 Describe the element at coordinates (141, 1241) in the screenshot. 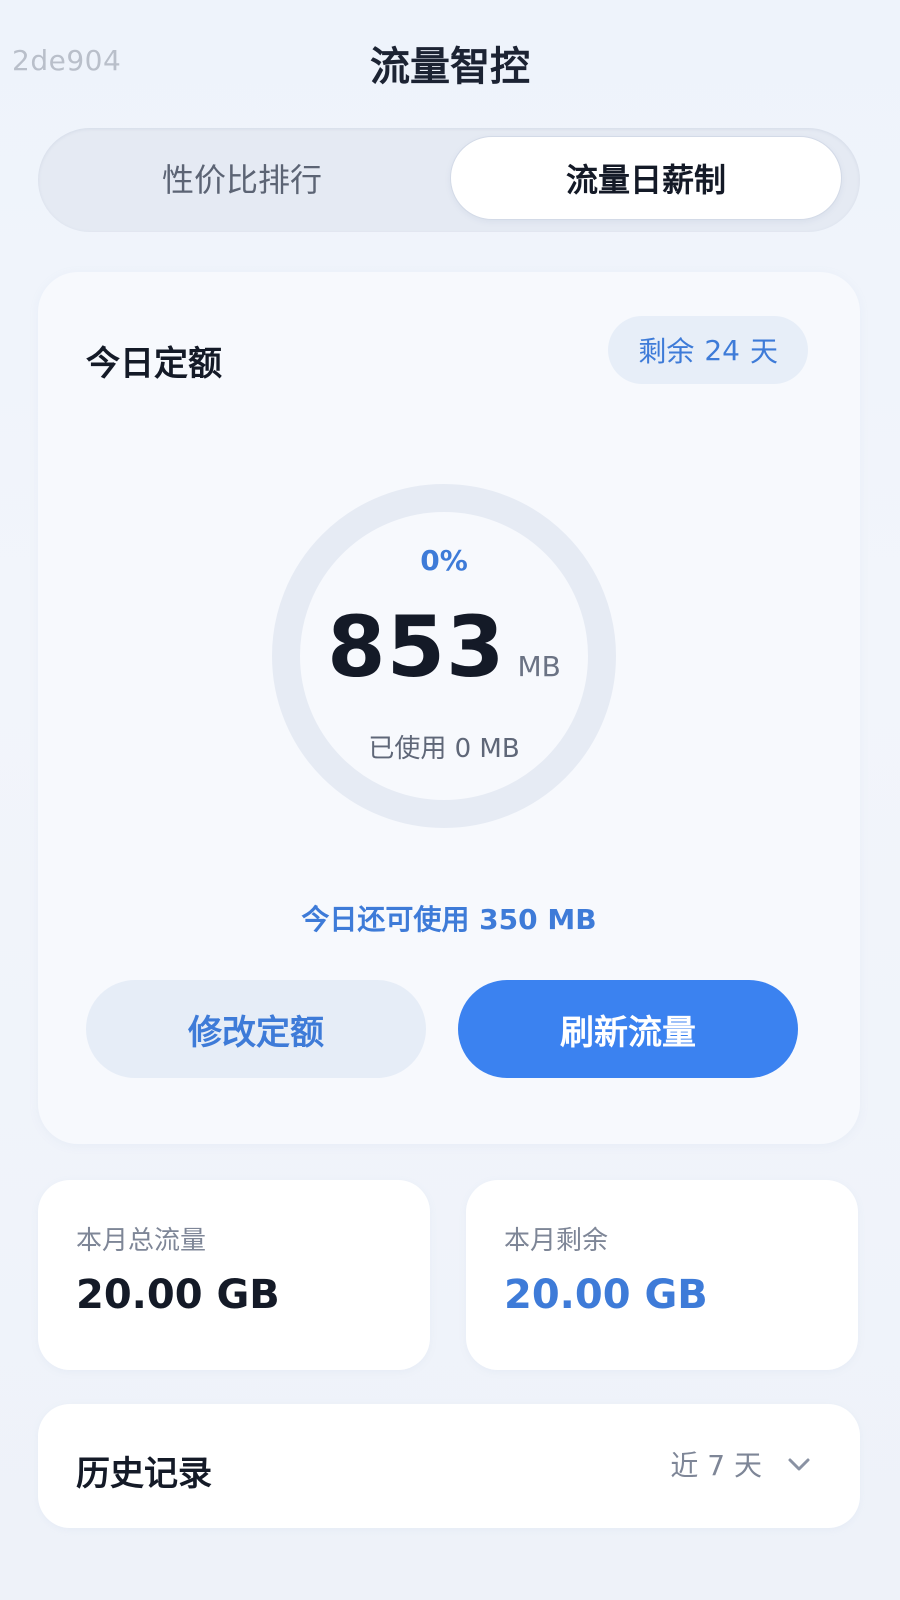

I see `month-total-label: 本月总流量` at that location.